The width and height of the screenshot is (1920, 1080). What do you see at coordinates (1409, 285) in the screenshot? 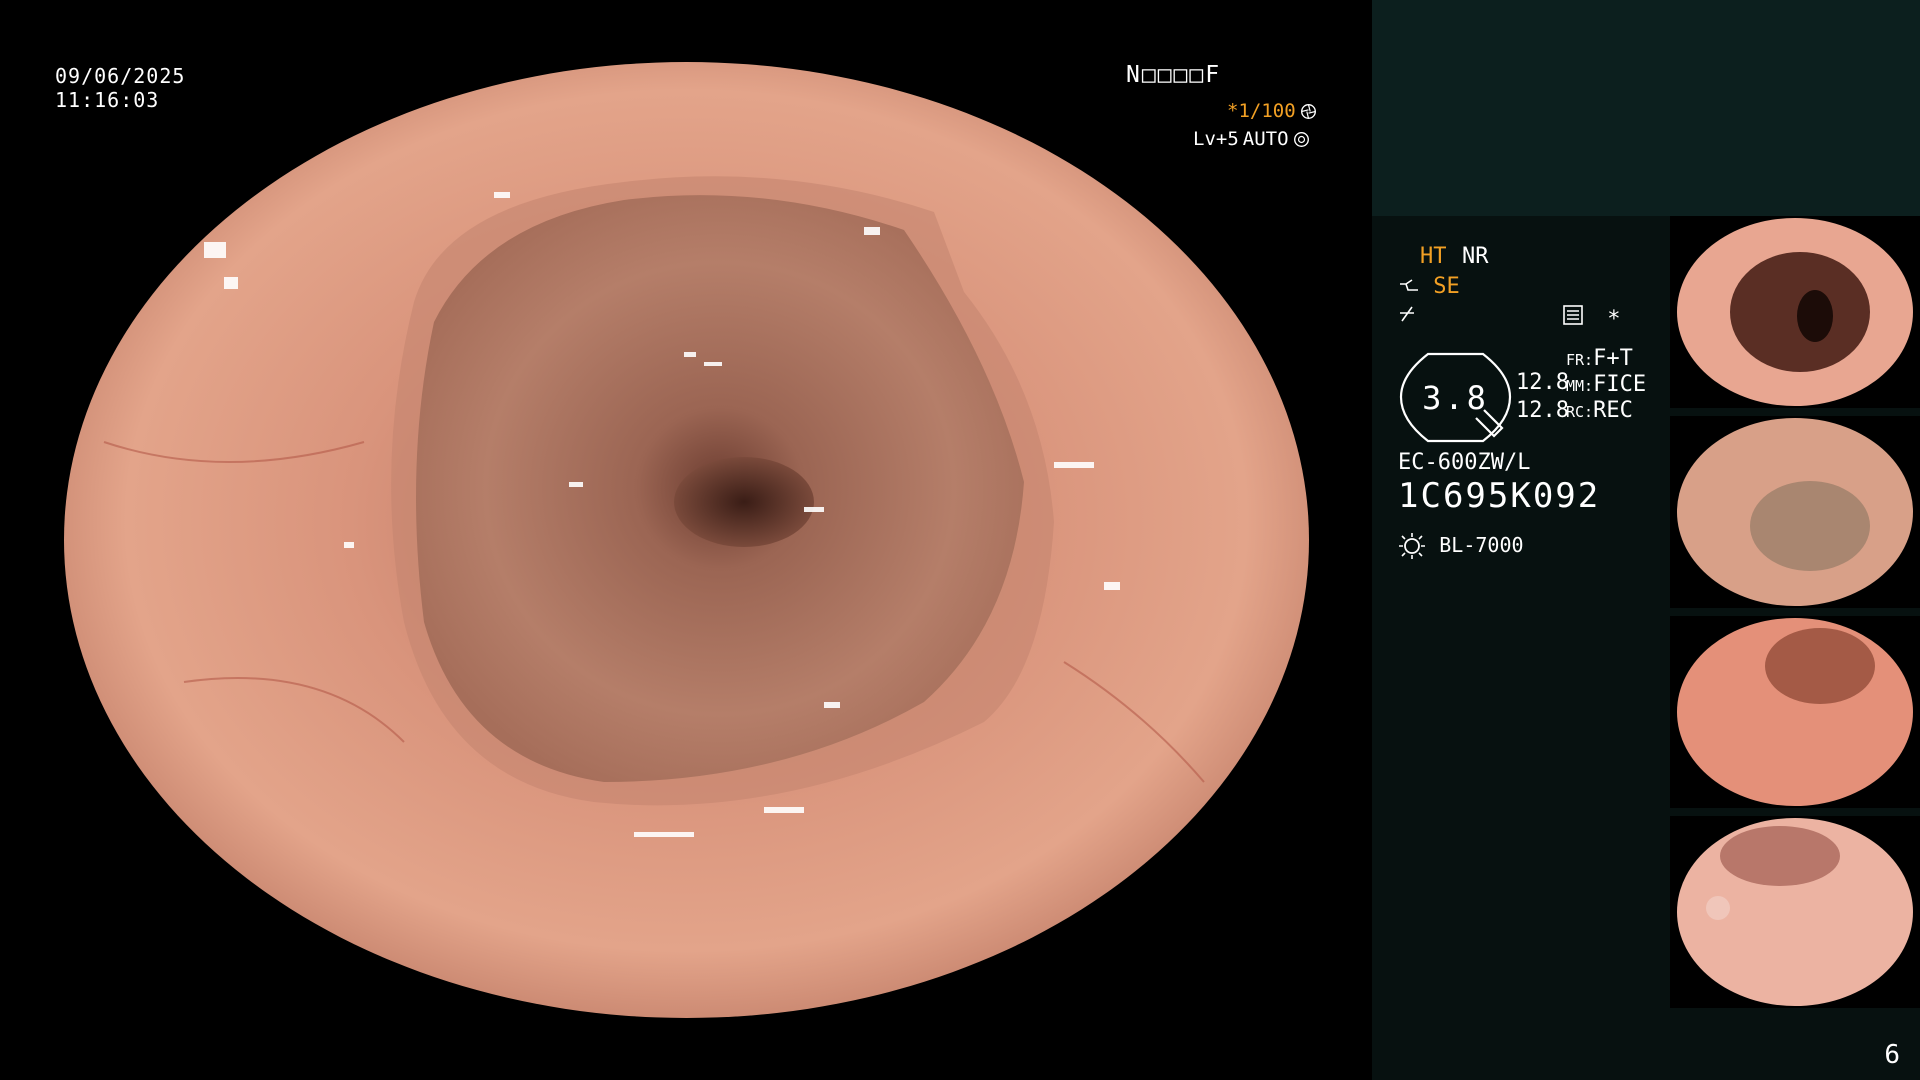
I see `structure-enhance-icon` at bounding box center [1409, 285].